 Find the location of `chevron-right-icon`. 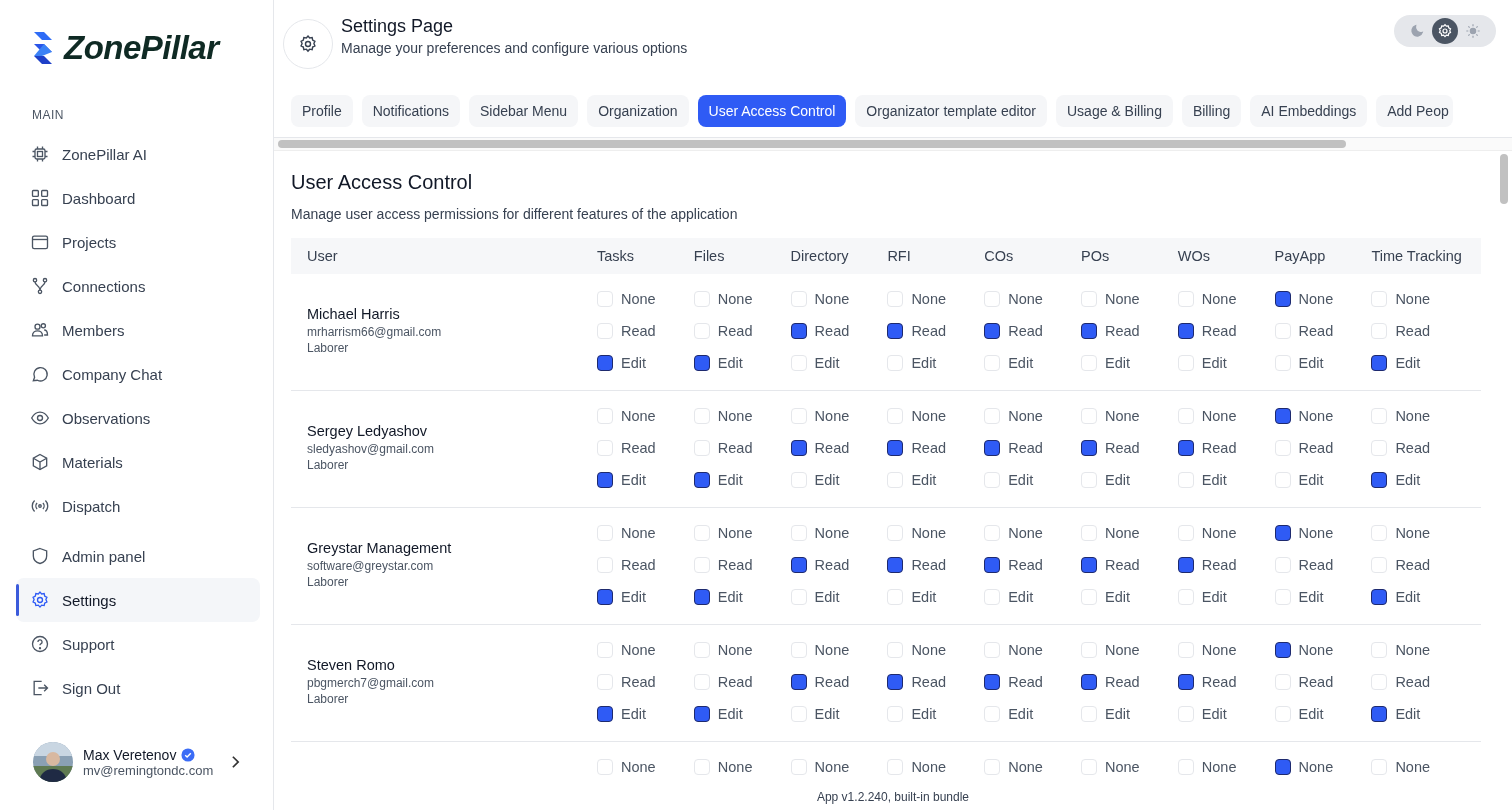

chevron-right-icon is located at coordinates (235, 762).